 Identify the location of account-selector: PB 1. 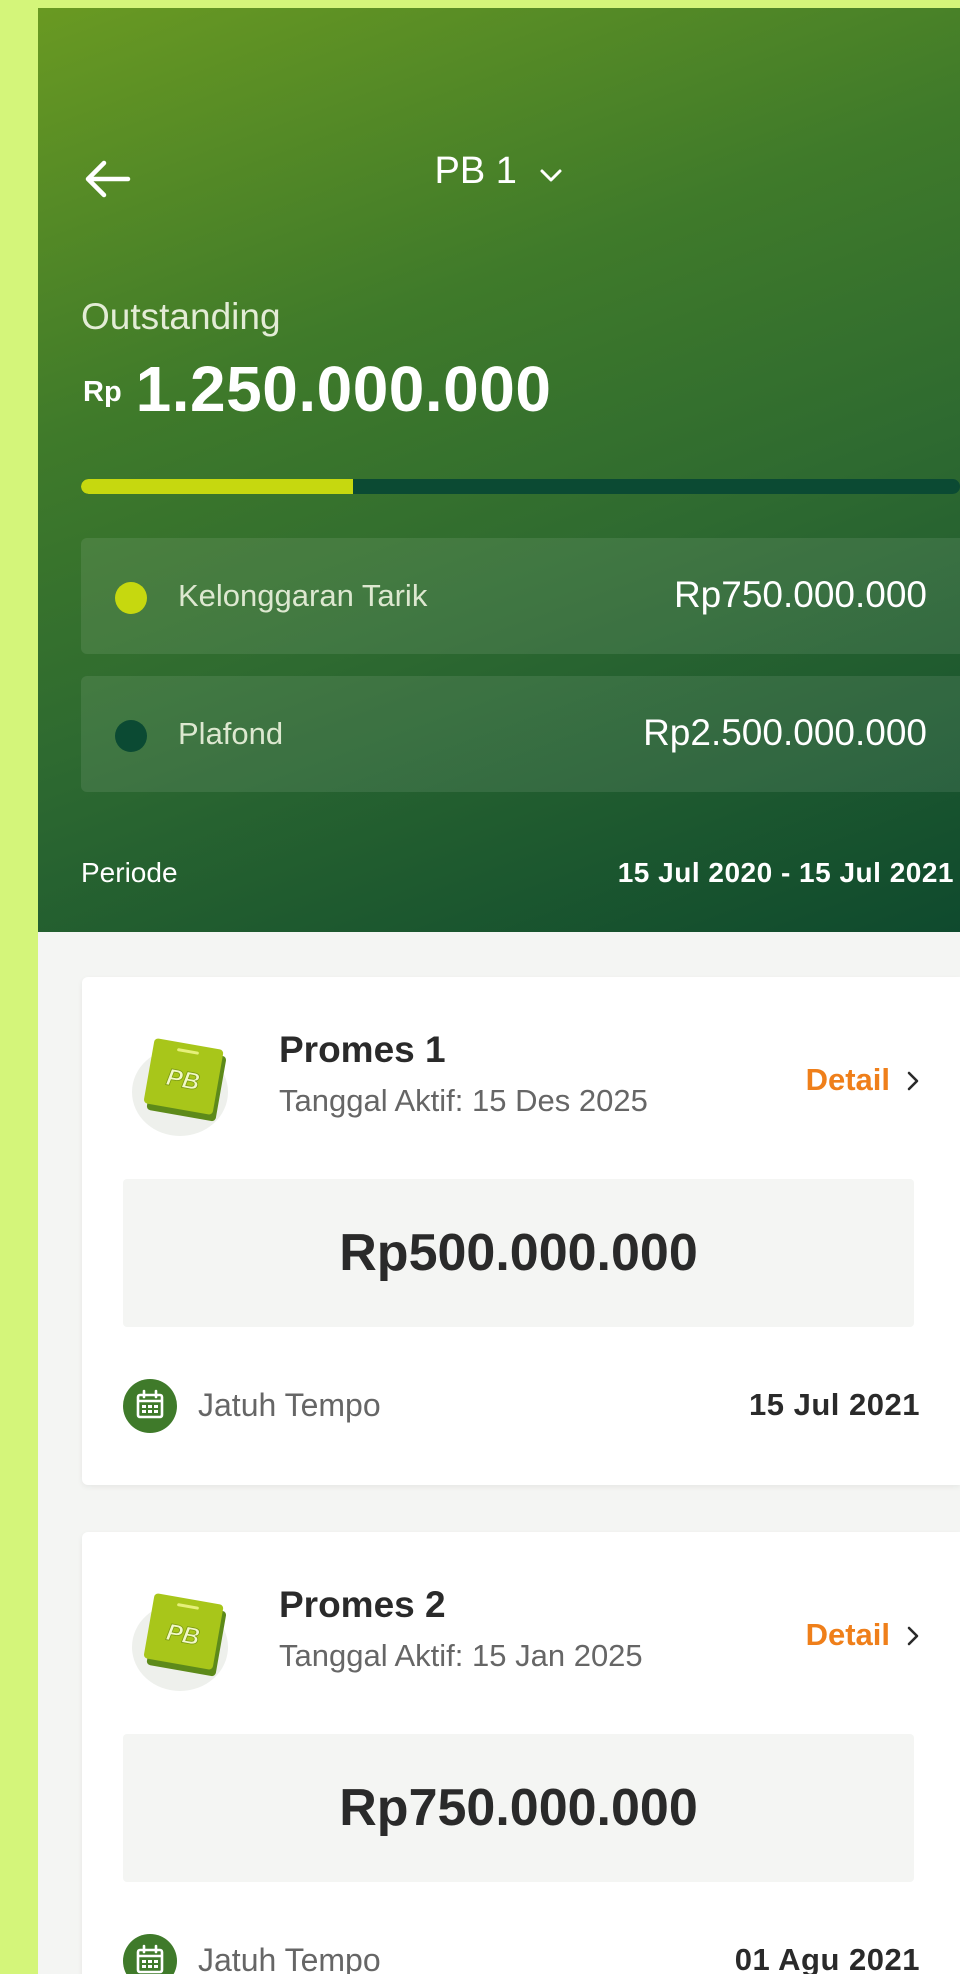
(499, 172).